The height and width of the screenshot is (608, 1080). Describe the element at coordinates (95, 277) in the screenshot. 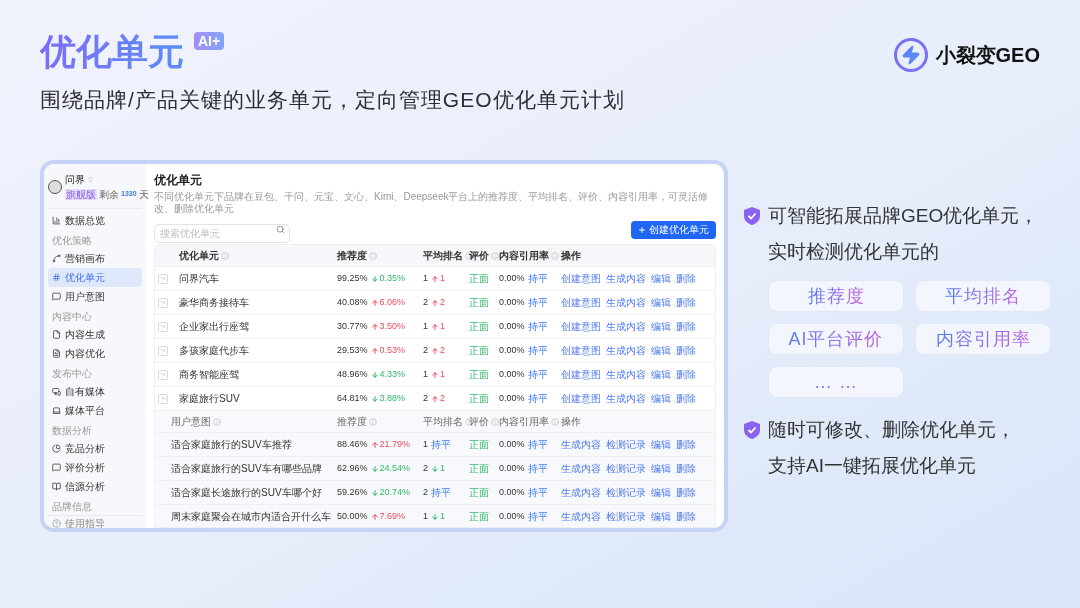

I see `sidebar-item: 优化单元` at that location.